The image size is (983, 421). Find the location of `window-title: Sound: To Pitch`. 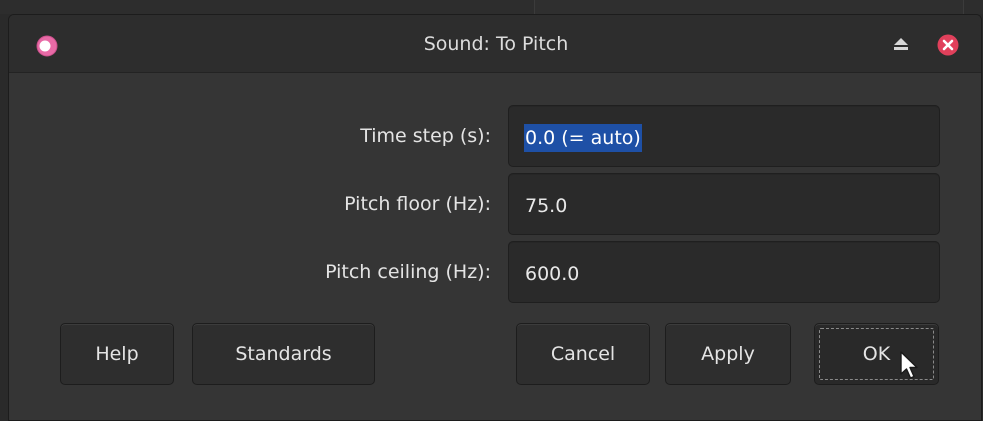

window-title: Sound: To Pitch is located at coordinates (496, 44).